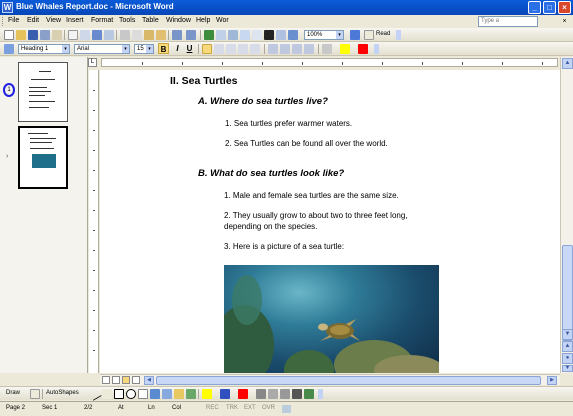 Image resolution: width=573 pixels, height=416 pixels. What do you see at coordinates (102, 49) in the screenshot?
I see `font-select: Arial ▾` at bounding box center [102, 49].